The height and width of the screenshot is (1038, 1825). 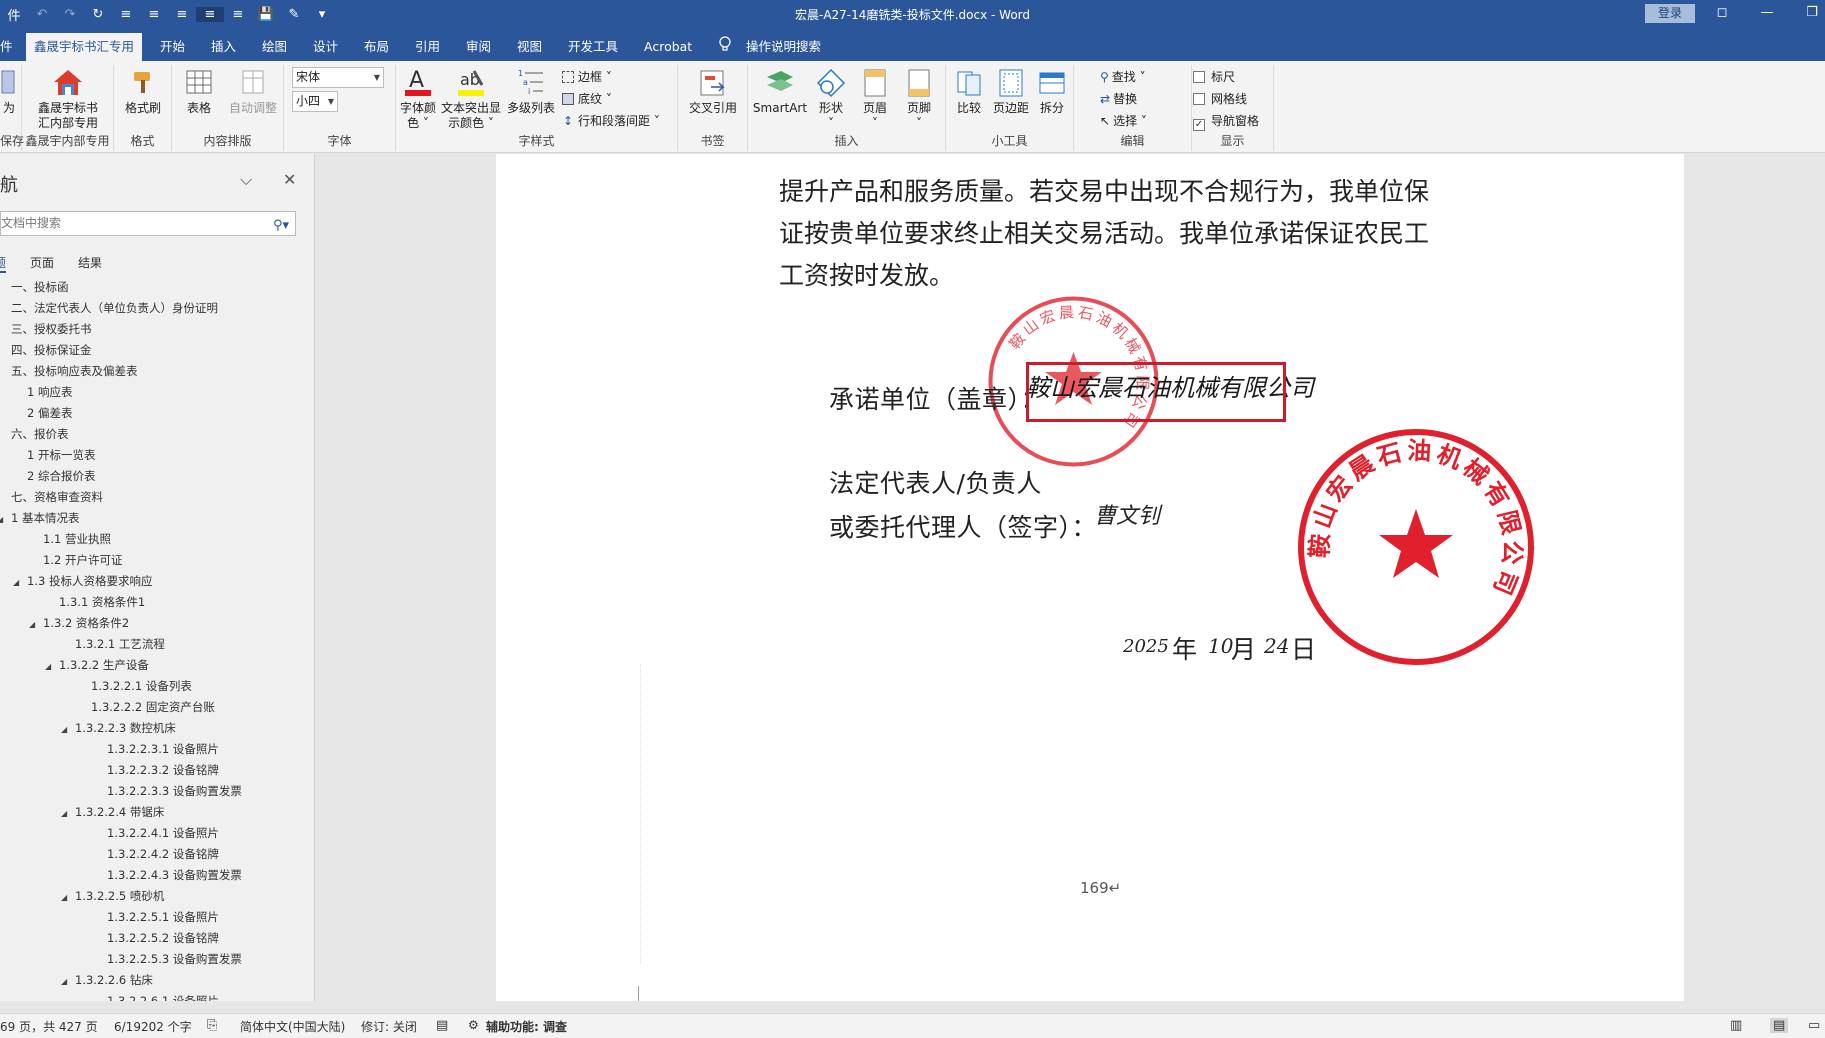 What do you see at coordinates (79, 623) in the screenshot?
I see `heading-item: ◢ 1.3.2 资格条件2` at bounding box center [79, 623].